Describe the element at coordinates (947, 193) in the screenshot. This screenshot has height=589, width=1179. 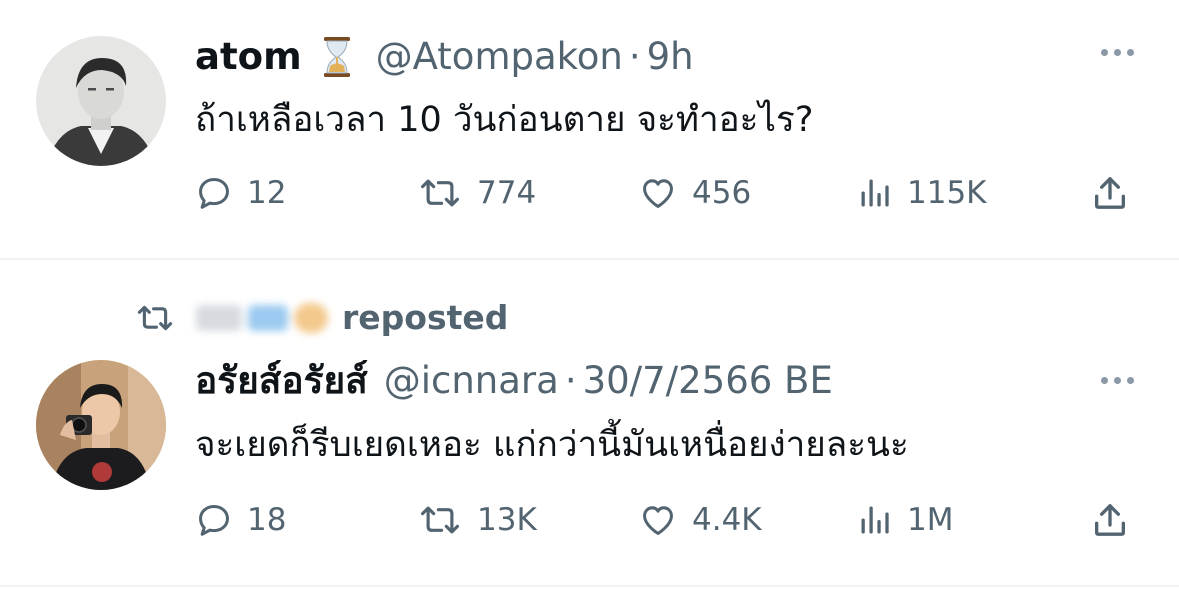
I see `view-count: 115K` at that location.